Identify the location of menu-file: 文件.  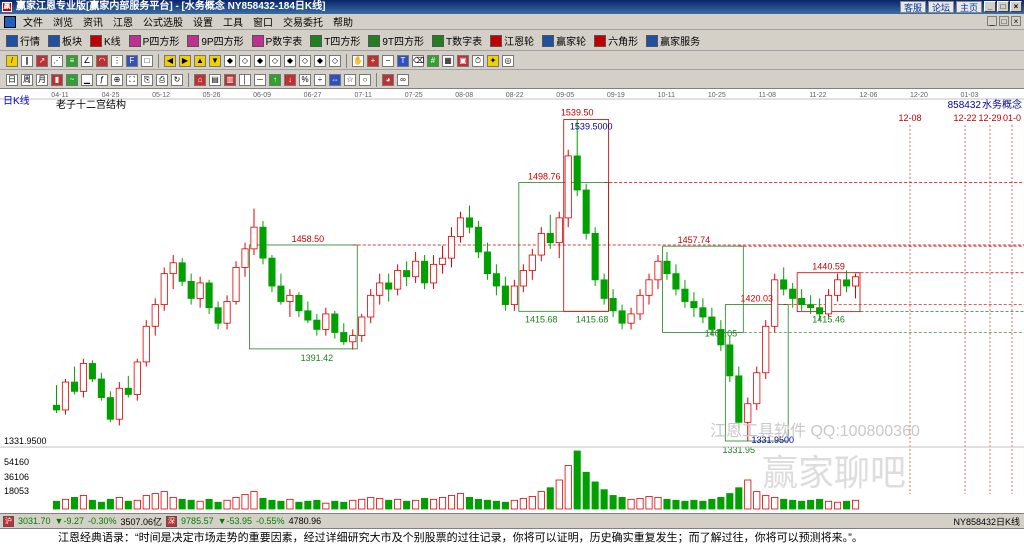
(33, 21).